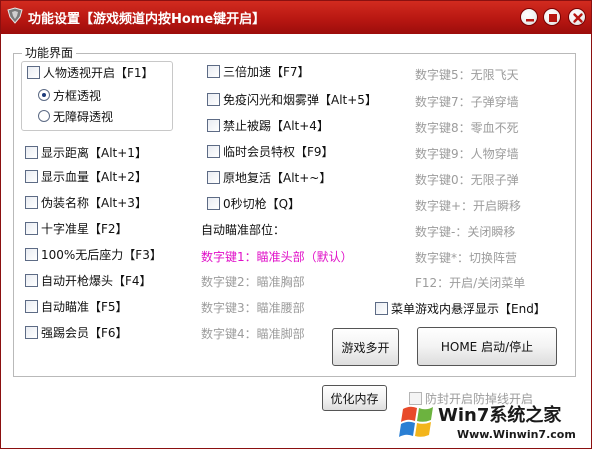 This screenshot has width=592, height=449. I want to click on windows-logo-icon, so click(416, 421).